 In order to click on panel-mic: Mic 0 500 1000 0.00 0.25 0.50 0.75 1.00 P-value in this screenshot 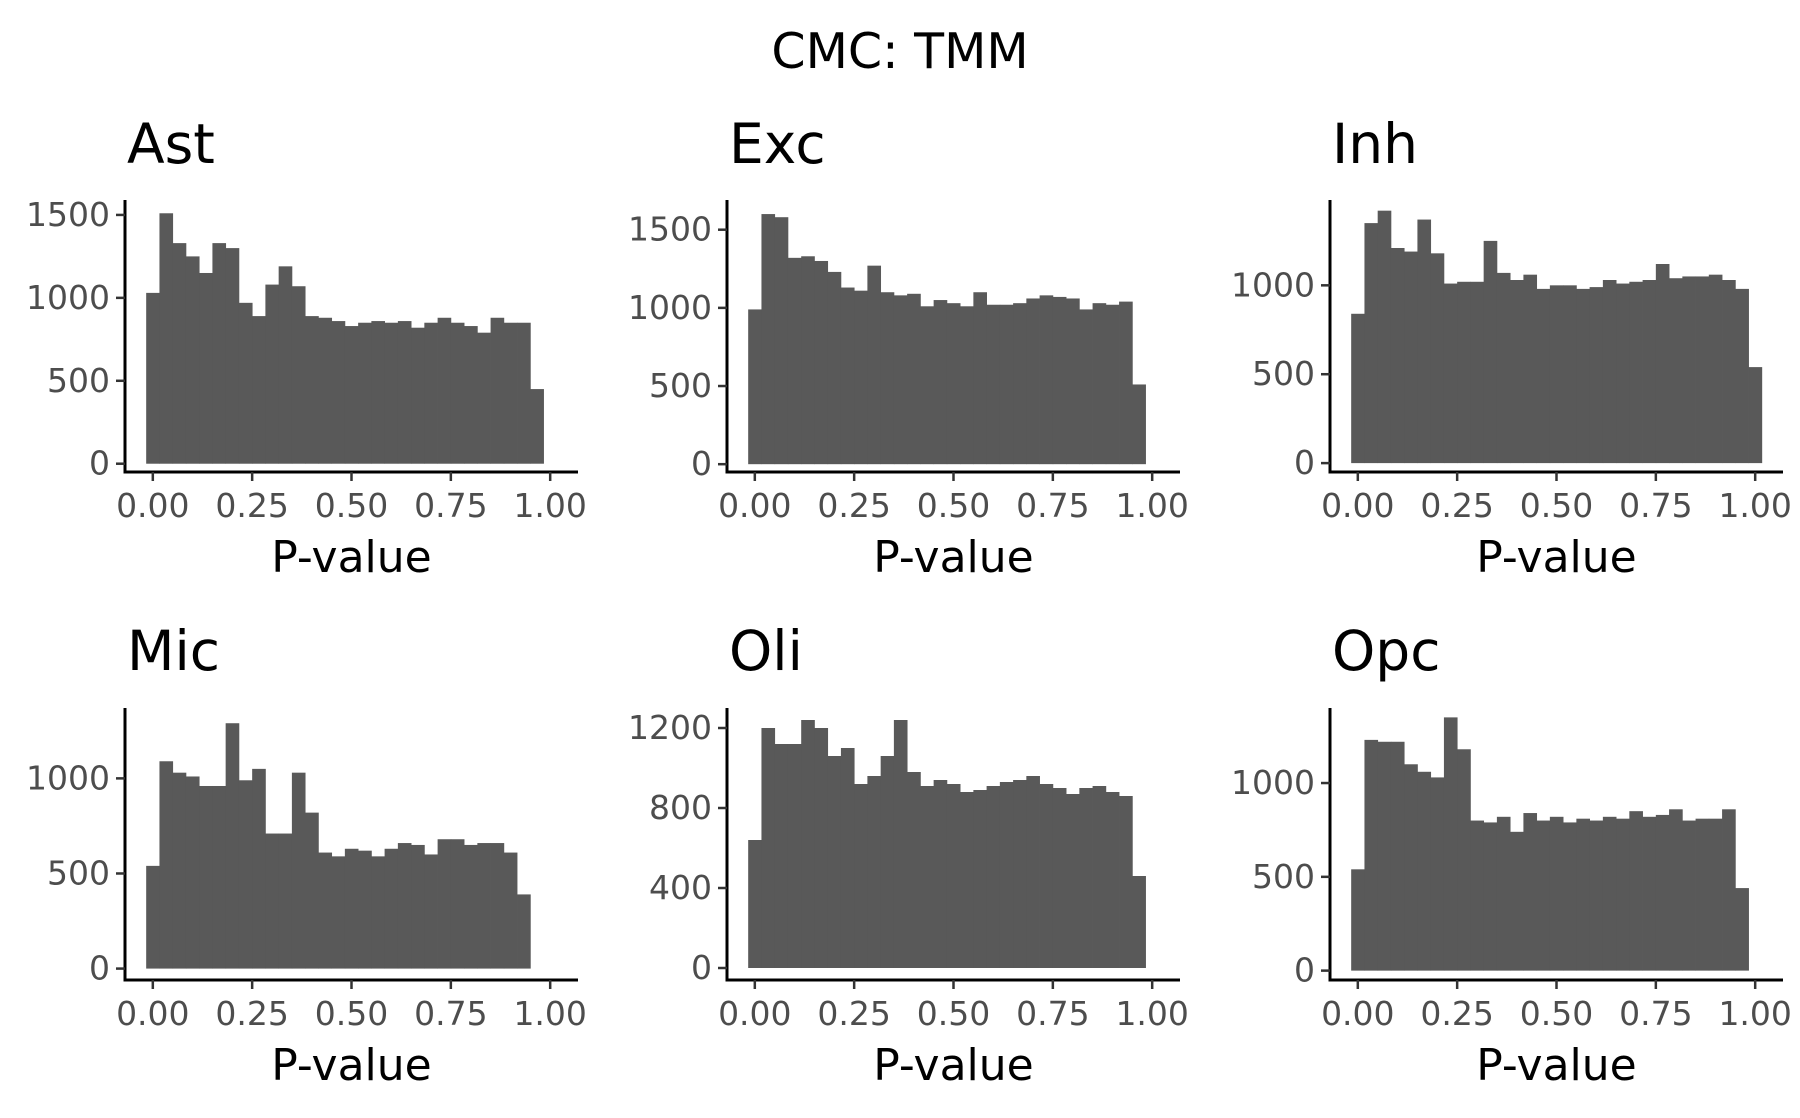, I will do `click(306, 855)`.